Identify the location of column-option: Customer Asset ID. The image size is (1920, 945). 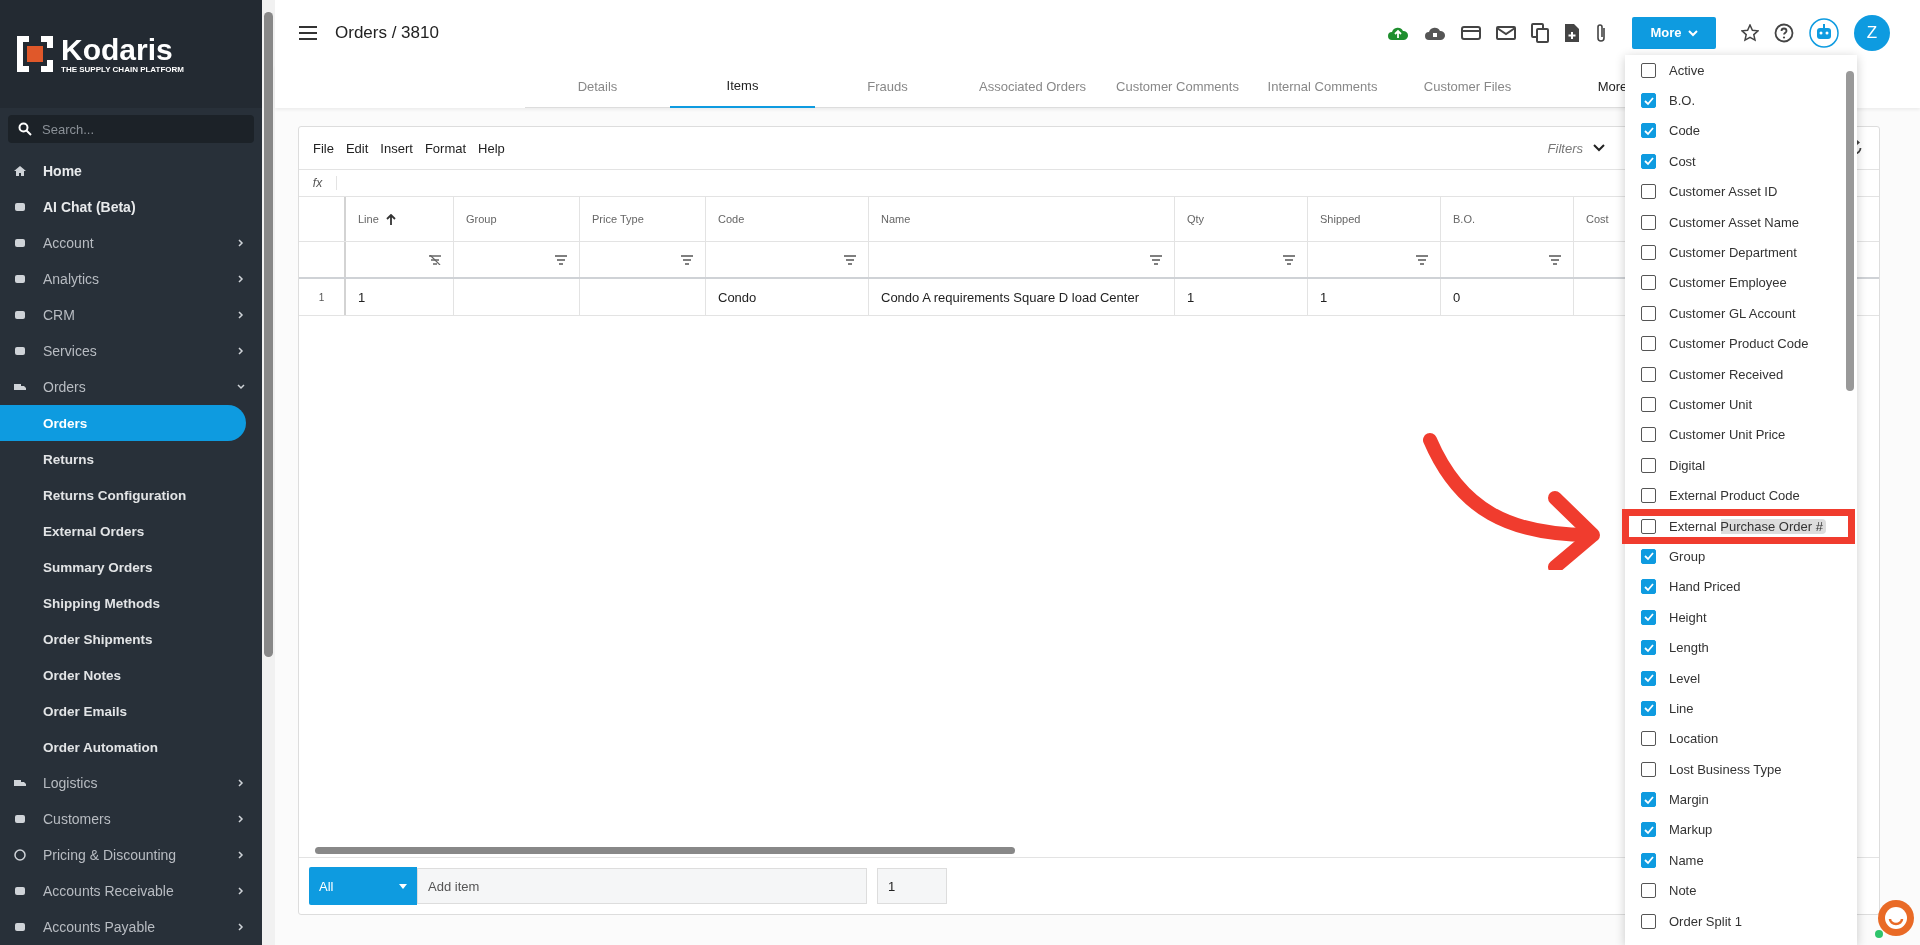
(1723, 192).